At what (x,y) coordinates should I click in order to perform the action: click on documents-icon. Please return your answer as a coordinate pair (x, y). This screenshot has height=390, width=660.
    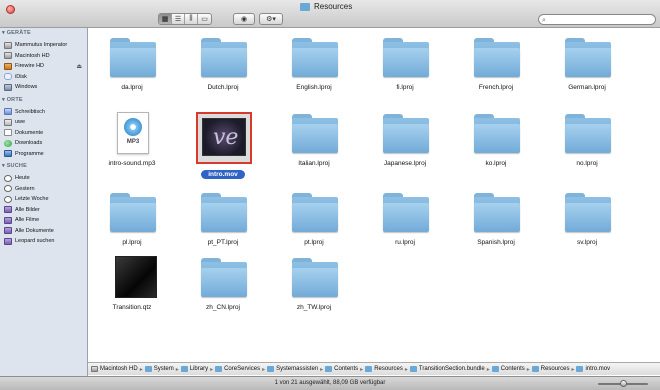
    Looking at the image, I should click on (8, 132).